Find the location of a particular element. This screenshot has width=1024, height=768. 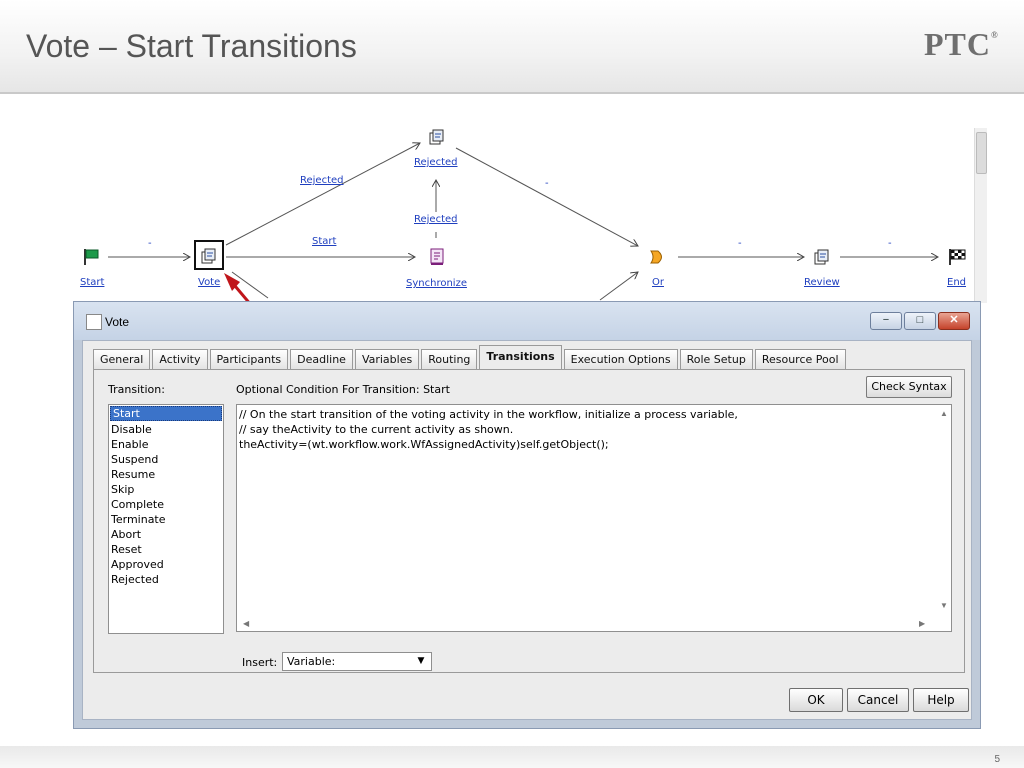

link-label-sync-rejected: Rejected is located at coordinates (436, 219).